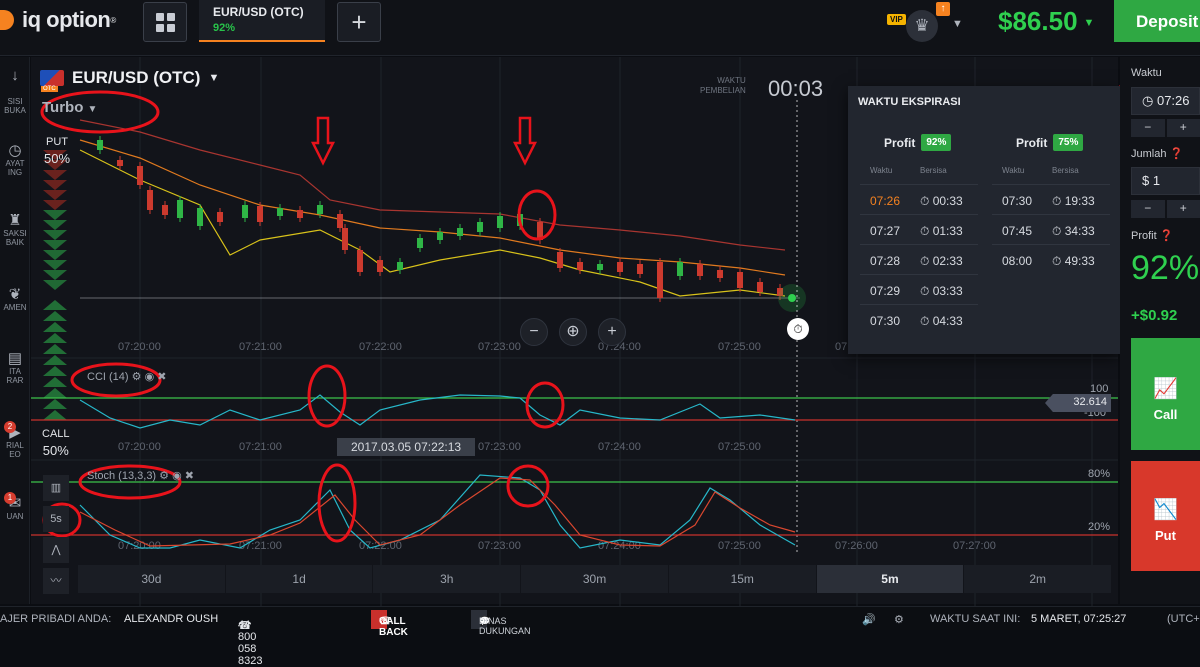 Image resolution: width=1200 pixels, height=667 pixels. What do you see at coordinates (1165, 181) in the screenshot?
I see `amount-field: $ 1` at bounding box center [1165, 181].